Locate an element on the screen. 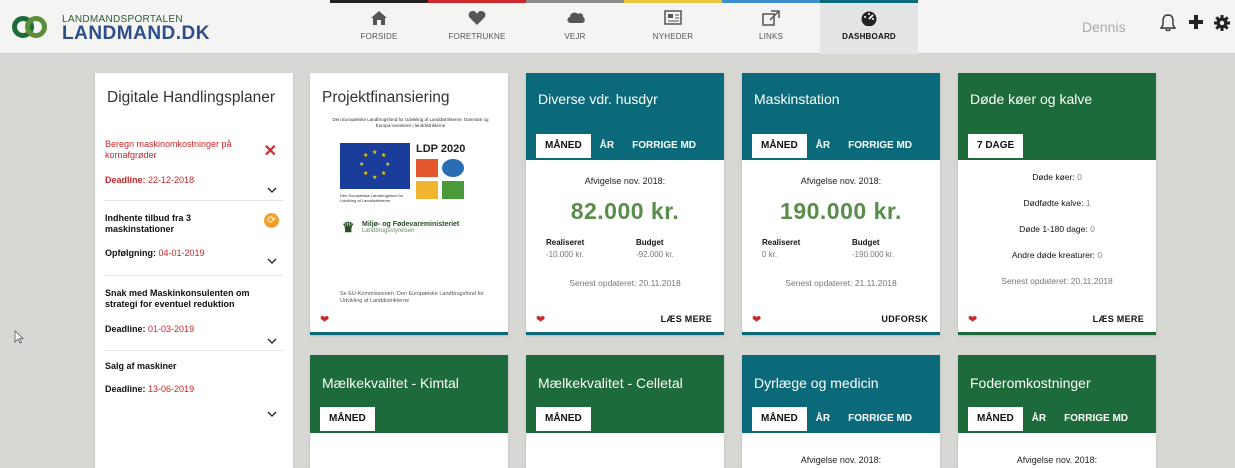 This screenshot has height=468, width=1235. heart-icon is located at coordinates (477, 19).